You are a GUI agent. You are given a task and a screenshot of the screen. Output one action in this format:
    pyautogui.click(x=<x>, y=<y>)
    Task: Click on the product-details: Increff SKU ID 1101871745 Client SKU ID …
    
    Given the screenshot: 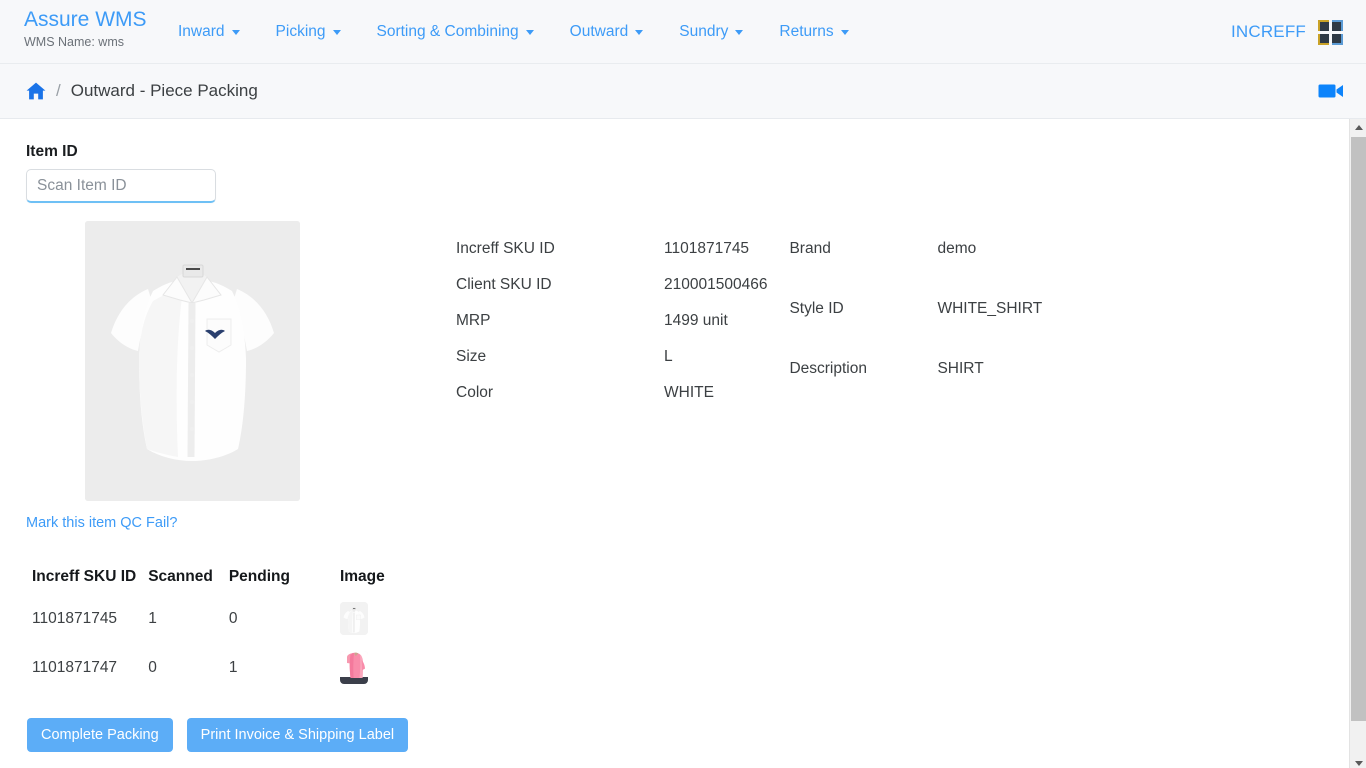 What is the action you would take?
    pyautogui.click(x=749, y=316)
    